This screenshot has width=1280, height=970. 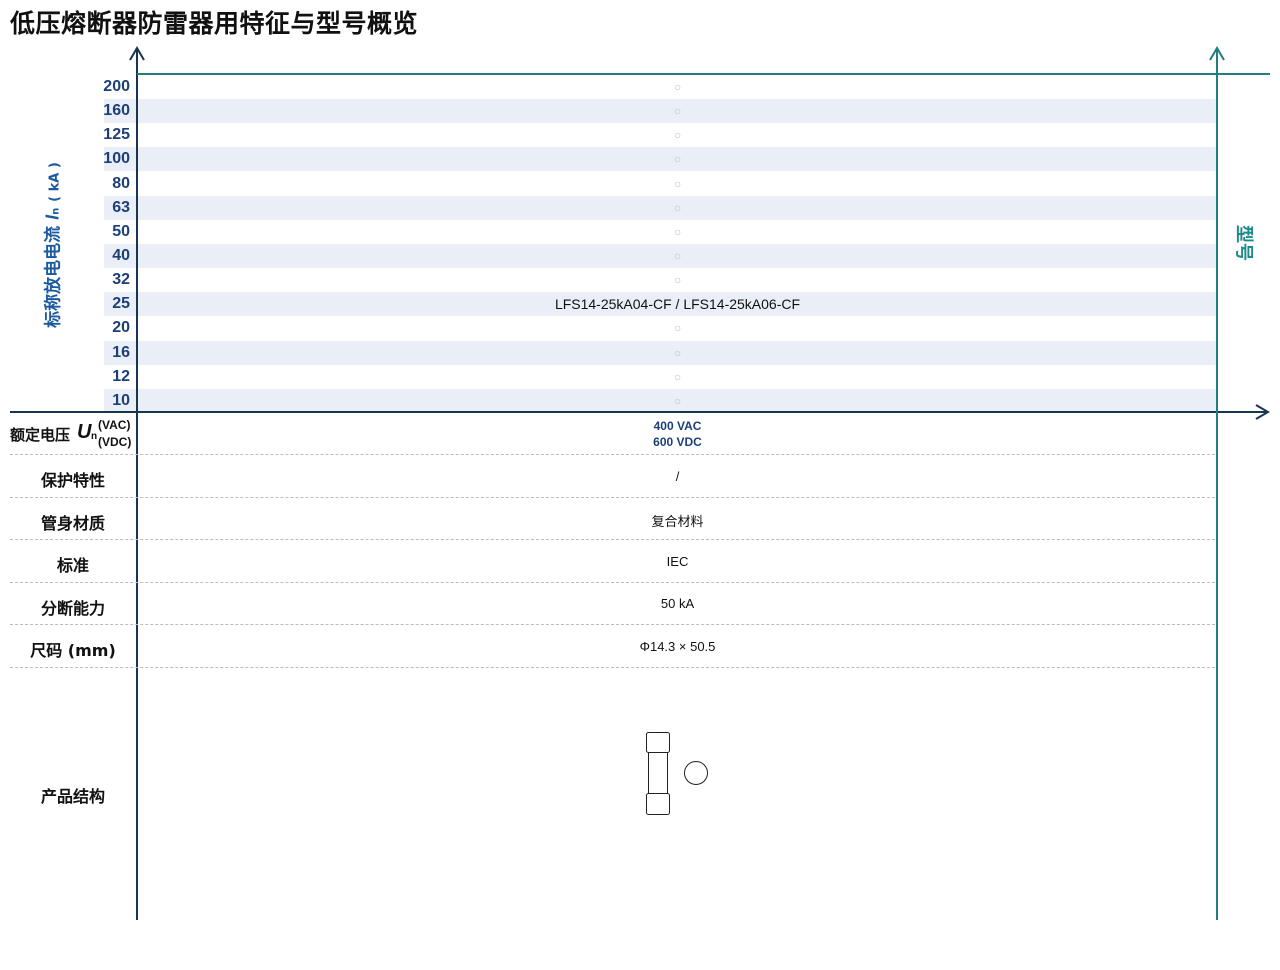 What do you see at coordinates (56, 211) in the screenshot?
I see `y-axis-subscript: n` at bounding box center [56, 211].